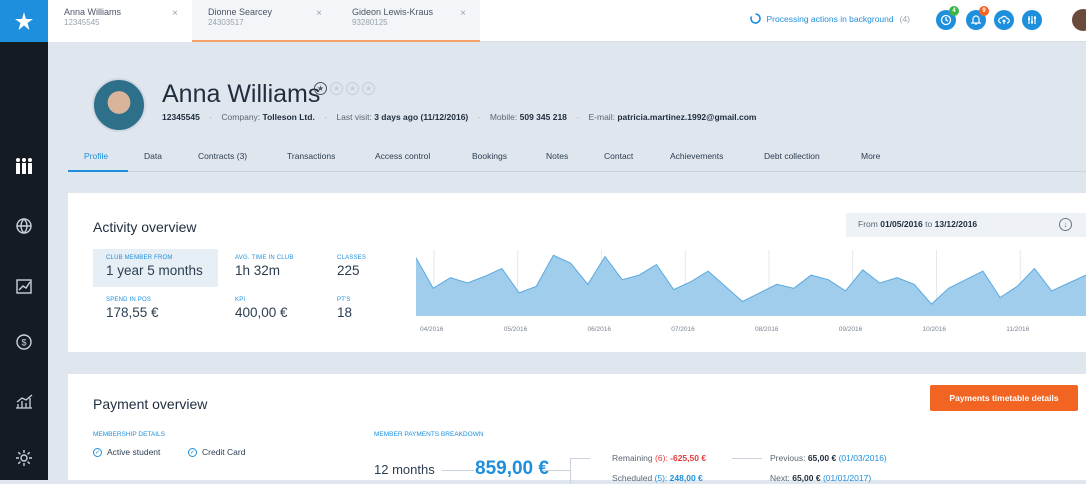 This screenshot has width=1086, height=484. What do you see at coordinates (288, 117) in the screenshot?
I see `company-value: Tolleson Ltd.` at bounding box center [288, 117].